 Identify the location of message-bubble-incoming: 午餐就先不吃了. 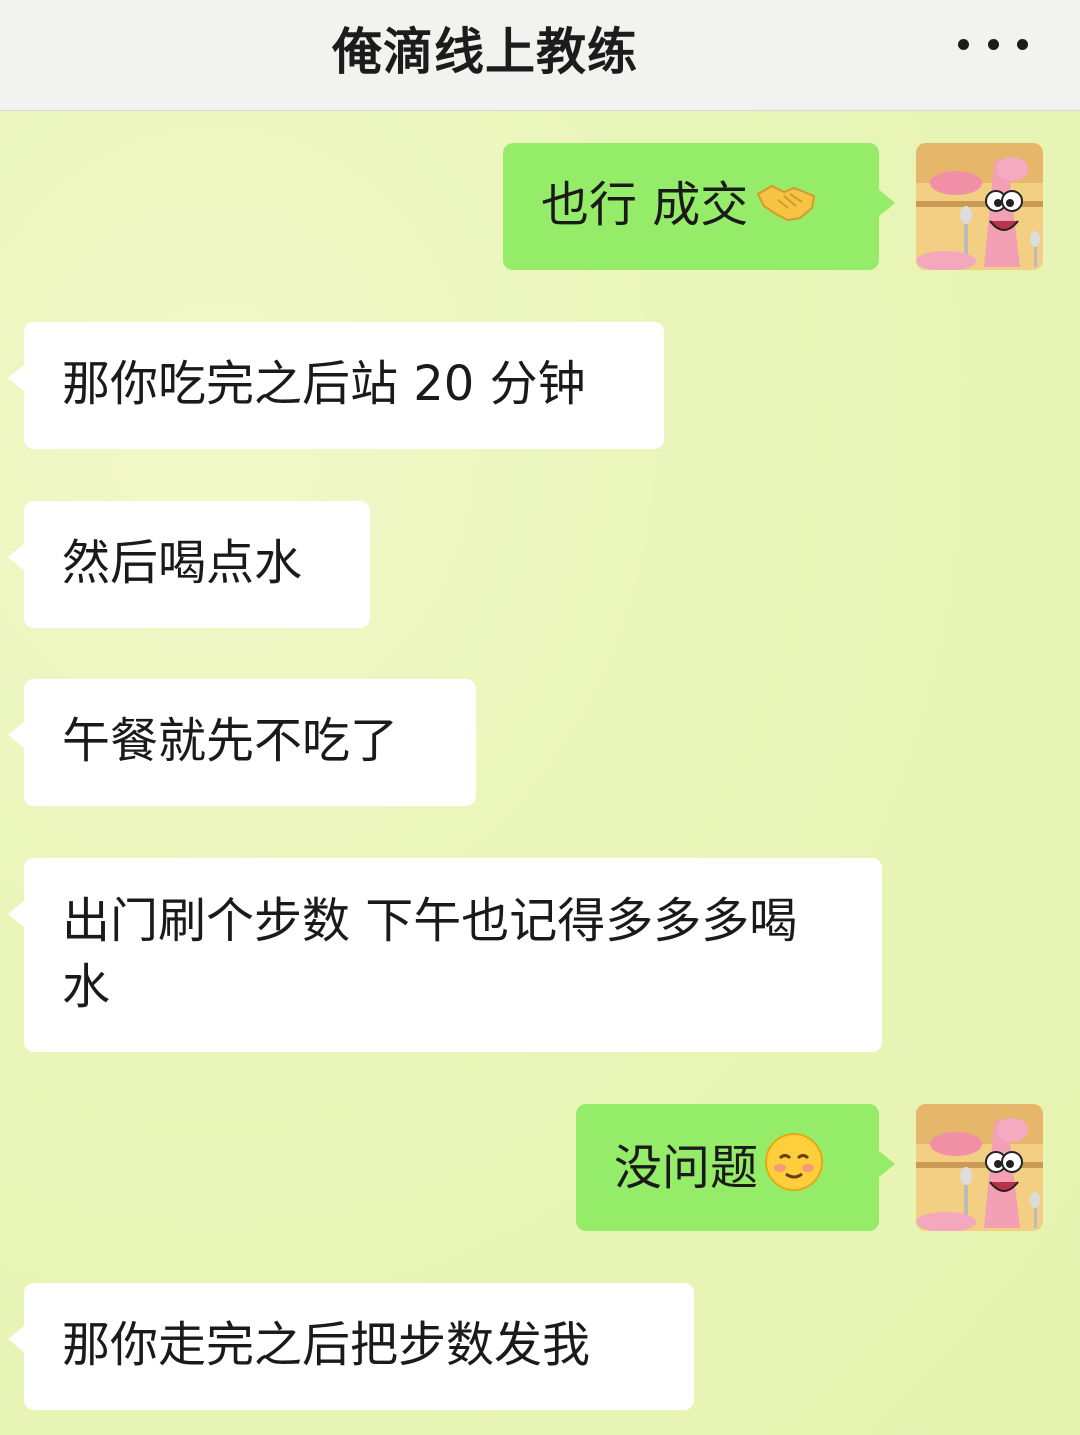
(242, 742).